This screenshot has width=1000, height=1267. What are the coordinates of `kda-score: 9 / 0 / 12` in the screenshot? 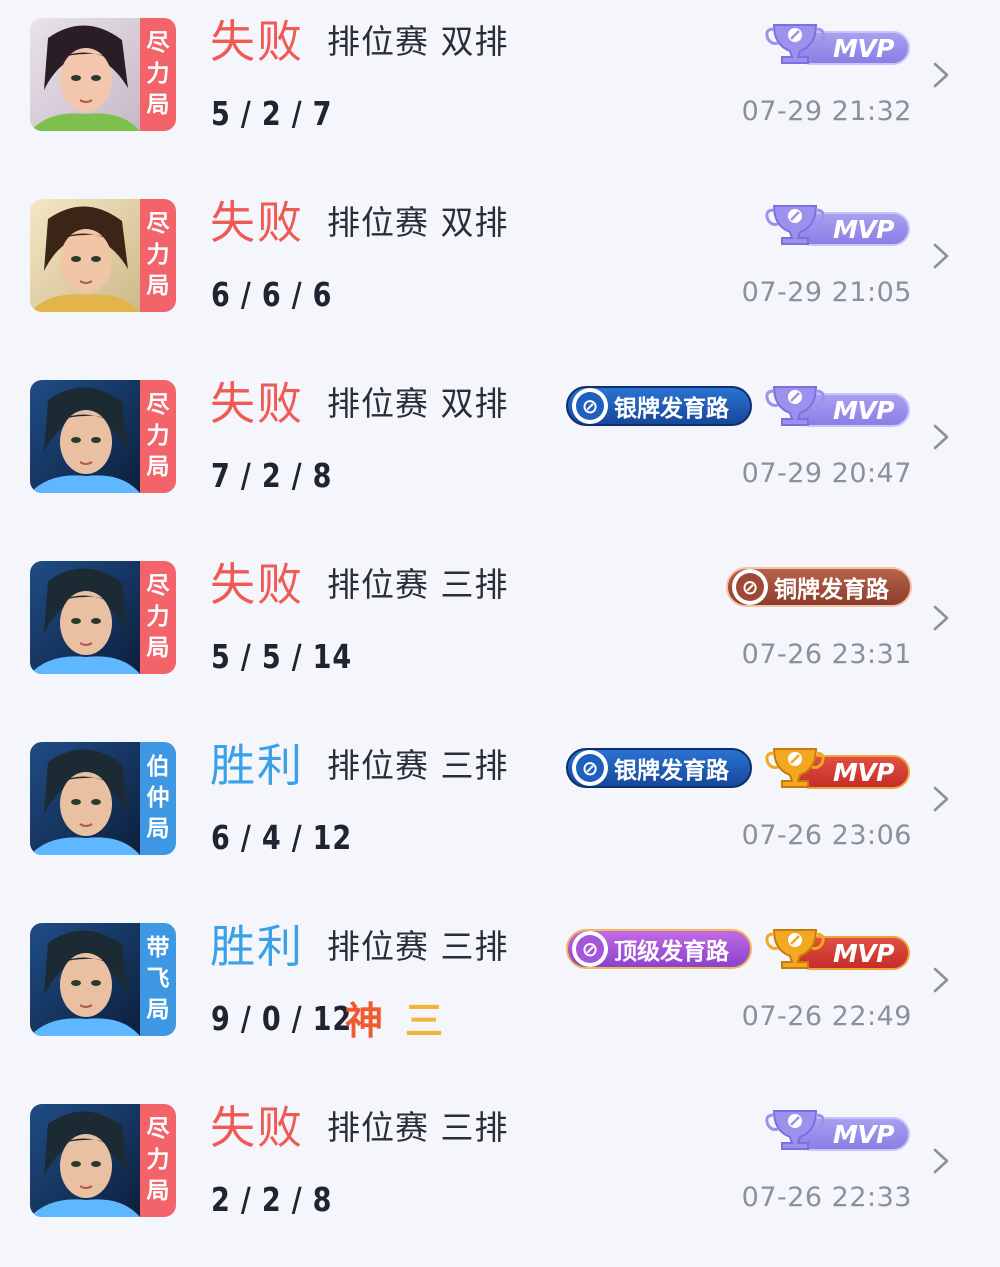 It's located at (281, 1018).